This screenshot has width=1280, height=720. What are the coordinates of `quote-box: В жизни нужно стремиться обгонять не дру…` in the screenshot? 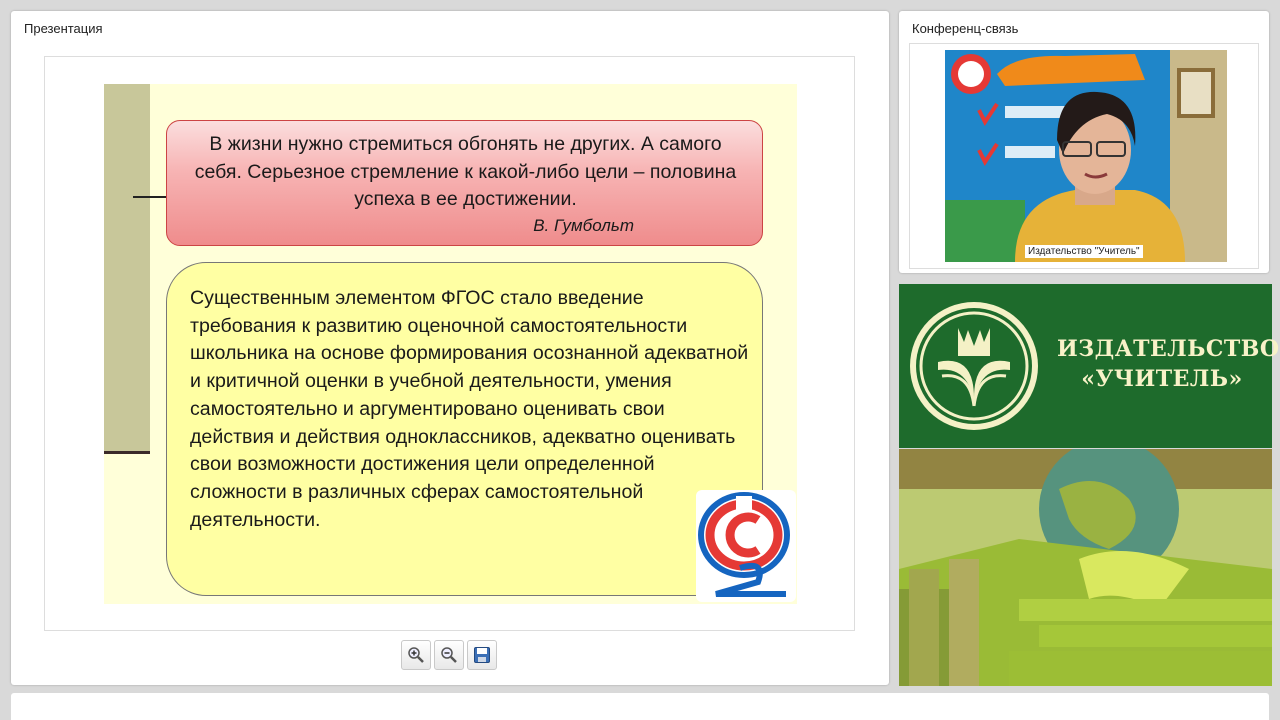 It's located at (464, 183).